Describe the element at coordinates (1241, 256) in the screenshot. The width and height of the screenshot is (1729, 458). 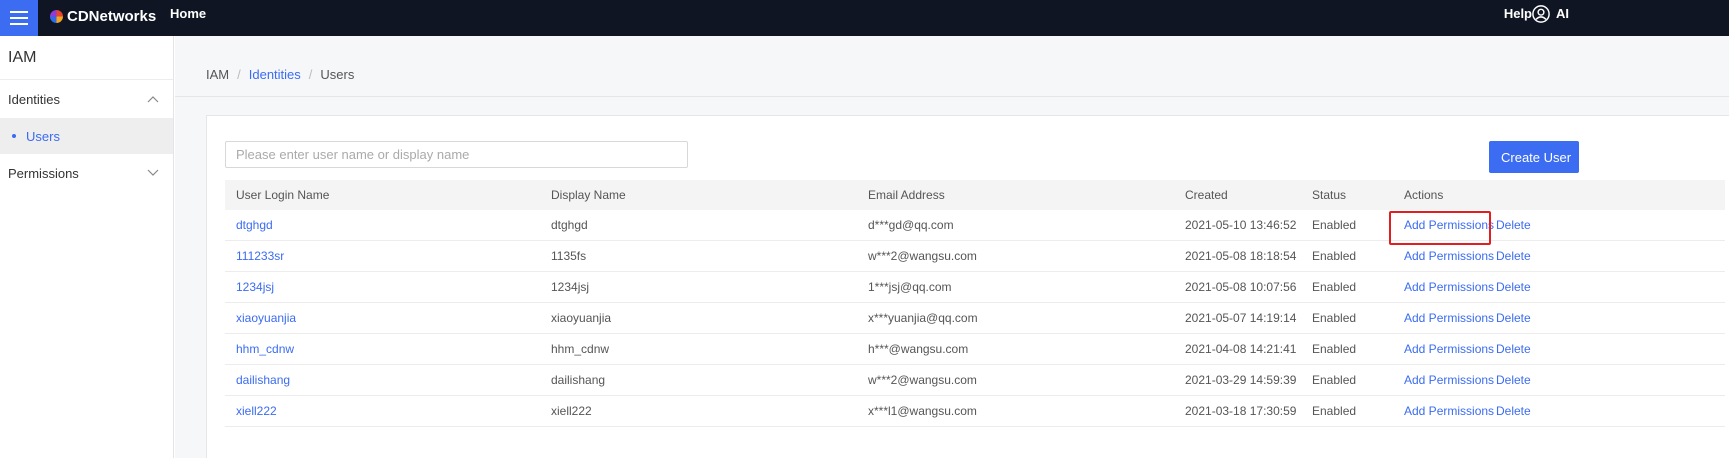
I see `created-cell: 2021-05-08 18:18:54` at that location.